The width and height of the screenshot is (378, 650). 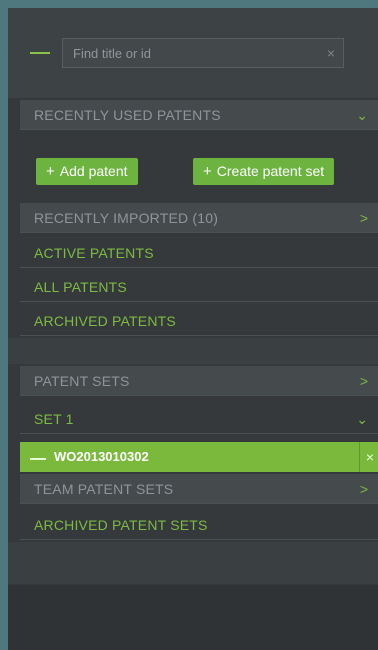 What do you see at coordinates (104, 489) in the screenshot?
I see `team-patent-sets-label: TEAM PATENT SETS` at bounding box center [104, 489].